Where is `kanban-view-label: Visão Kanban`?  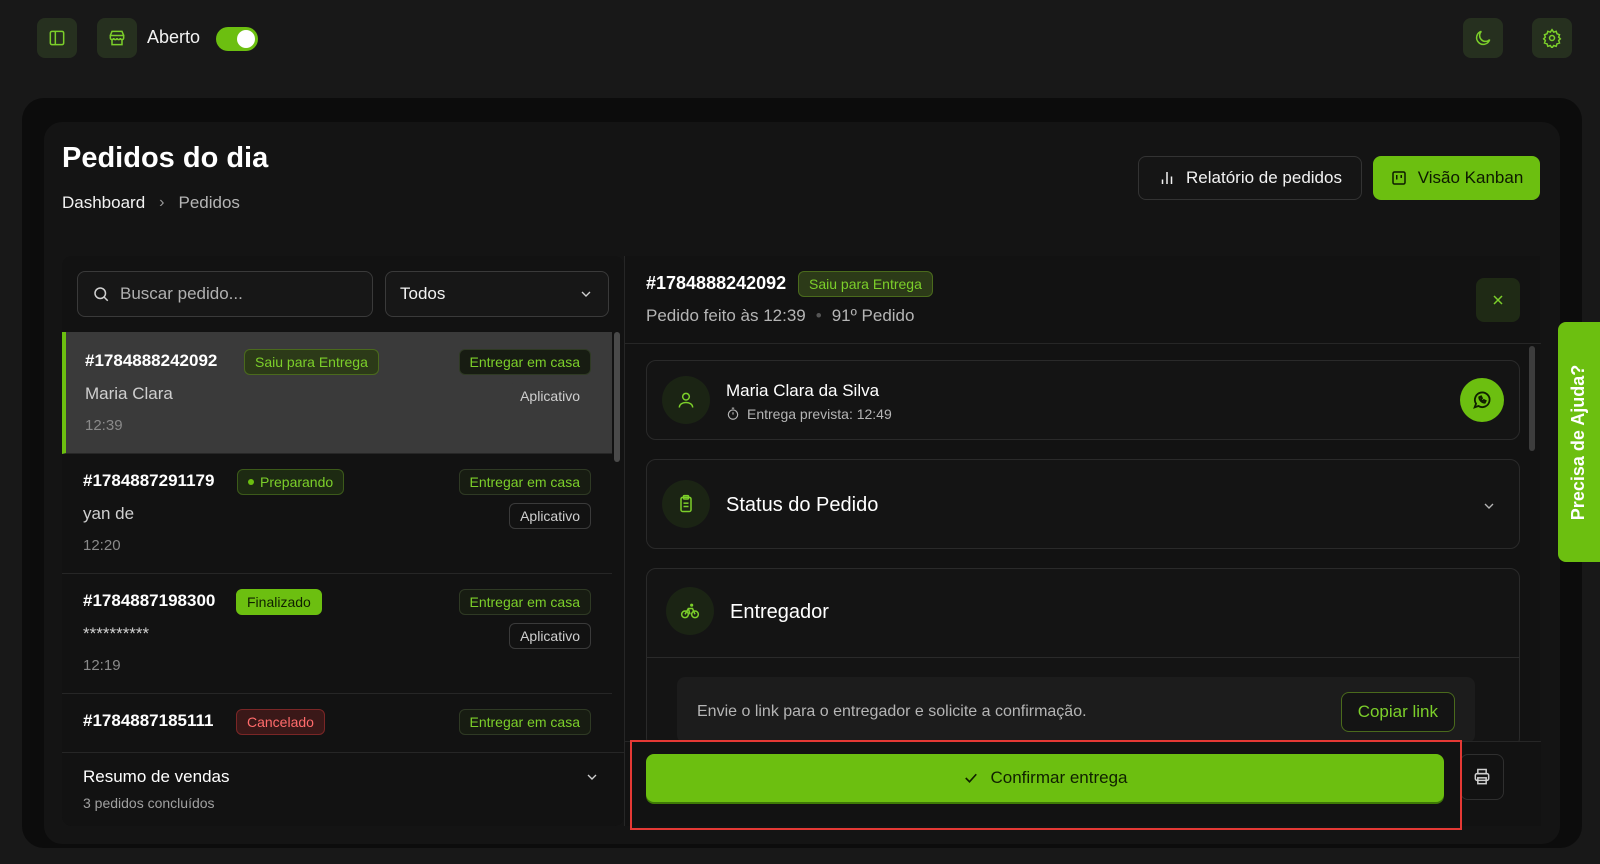
kanban-view-label: Visão Kanban is located at coordinates (1470, 177).